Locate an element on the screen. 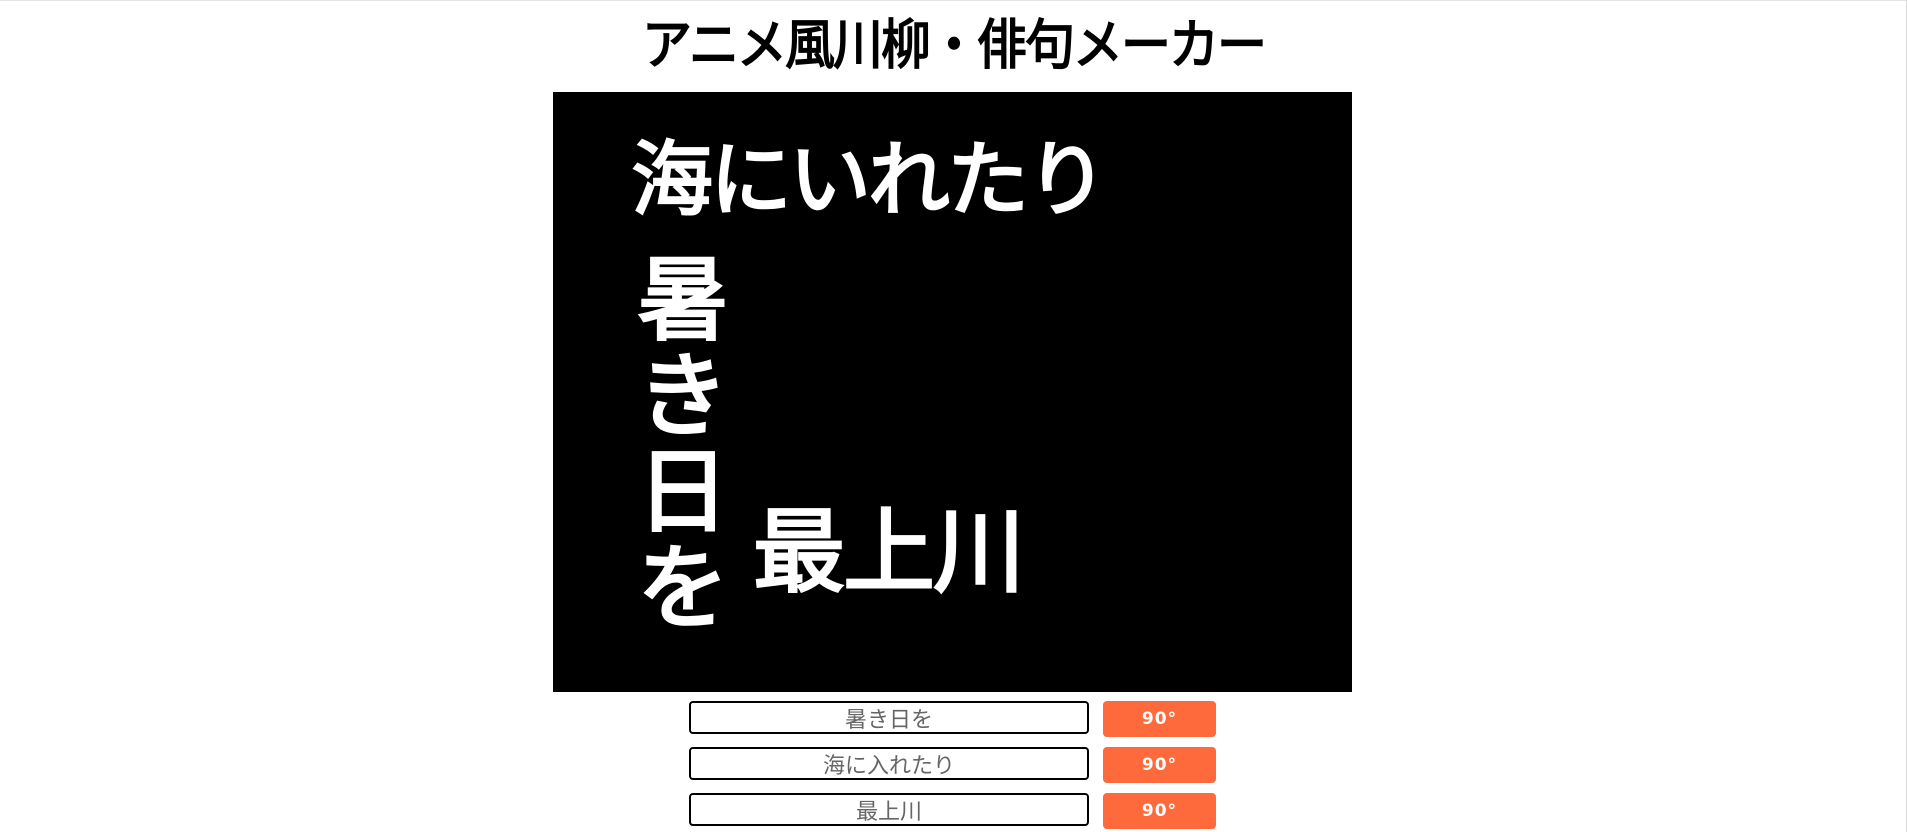  vertical-char: を is located at coordinates (682, 588).